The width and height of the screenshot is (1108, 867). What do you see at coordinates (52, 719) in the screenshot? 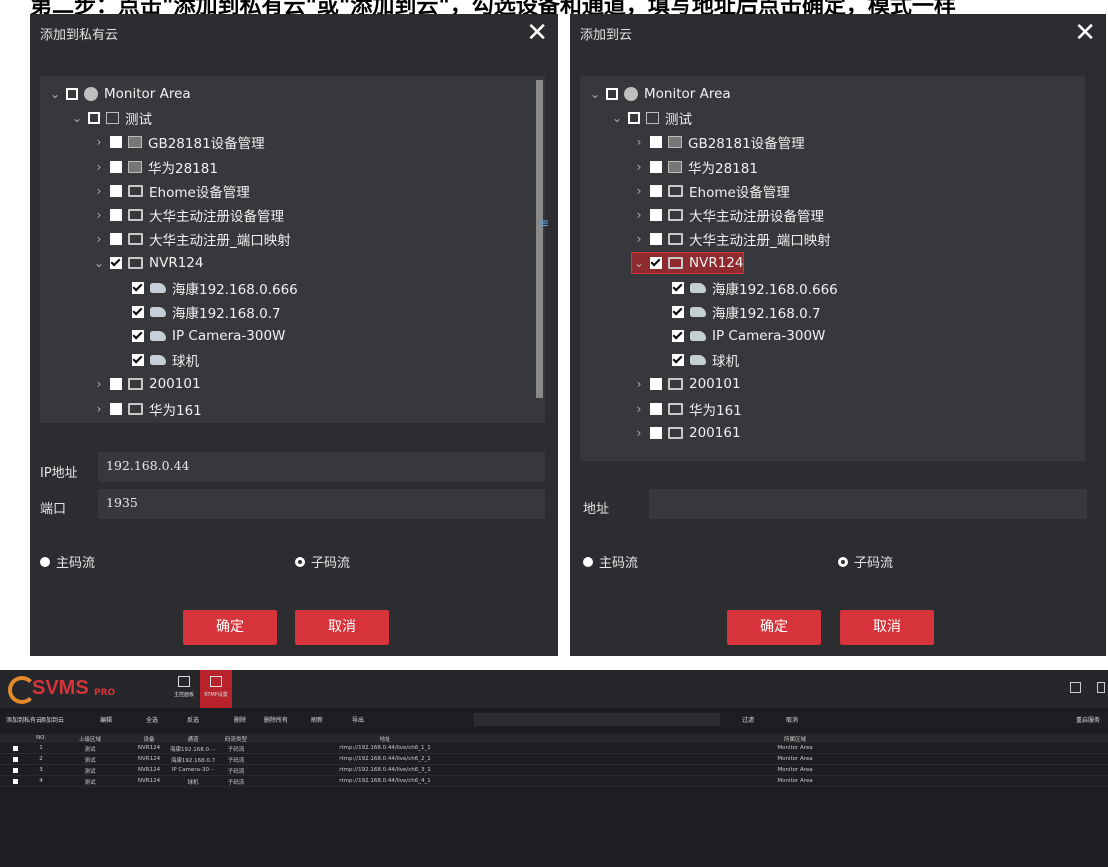
I see `add-to-cloud-button: 添加到云` at bounding box center [52, 719].